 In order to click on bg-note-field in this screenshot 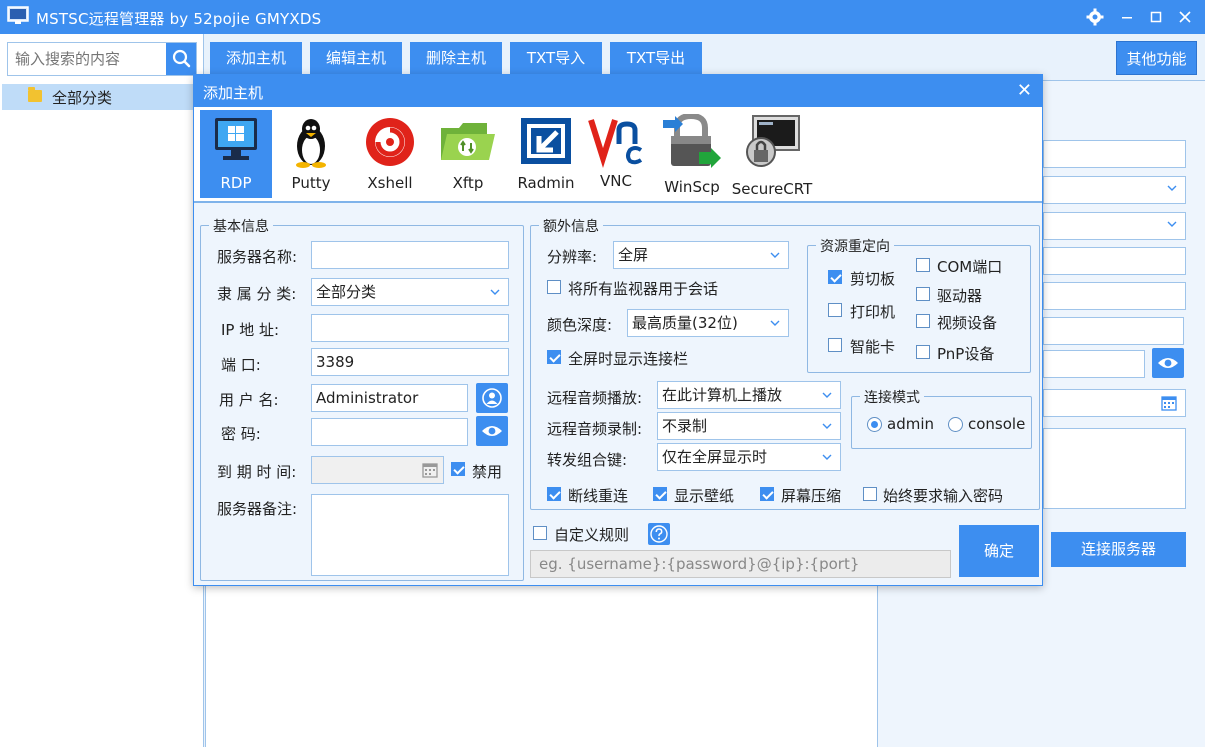, I will do `click(1114, 468)`.